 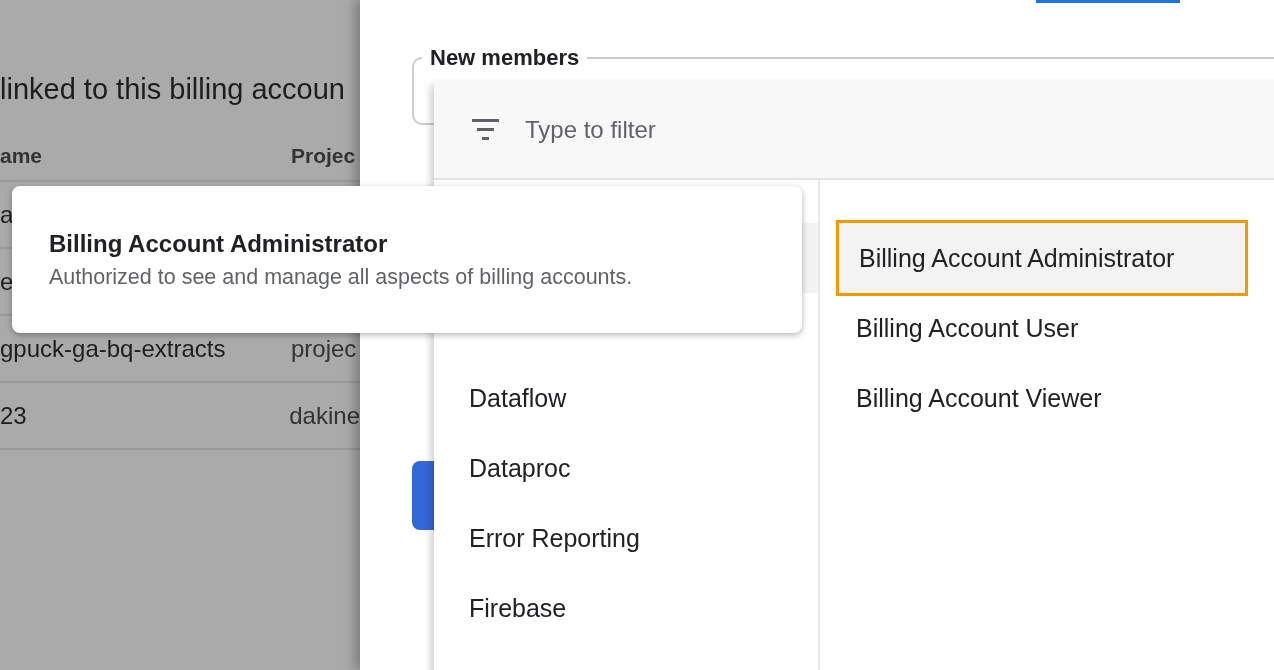 What do you see at coordinates (1042, 328) in the screenshot?
I see `role-item: Billing Account User` at bounding box center [1042, 328].